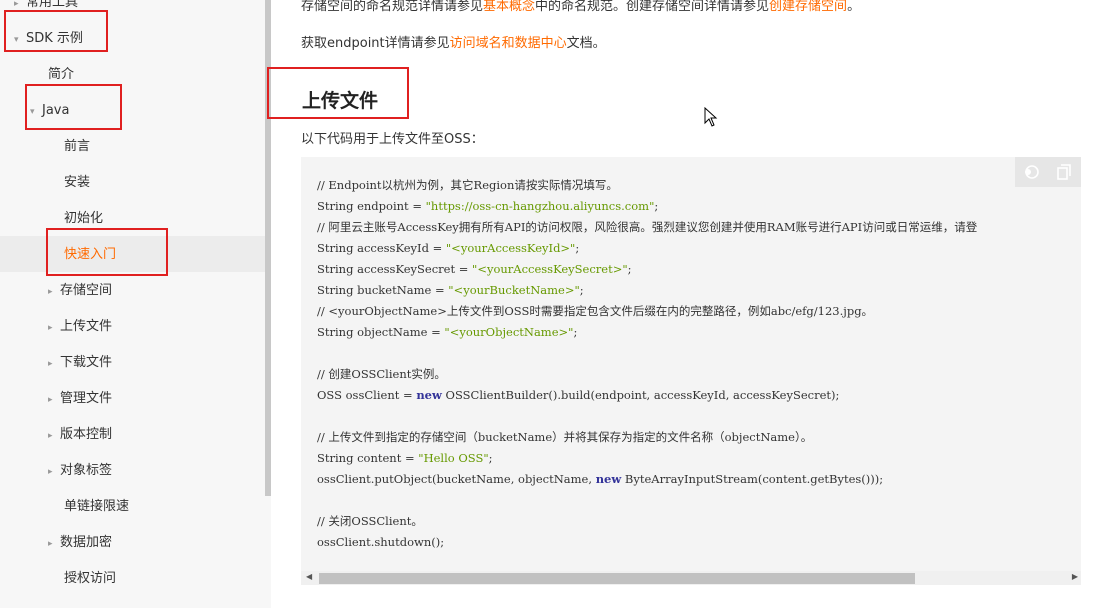 This screenshot has width=1101, height=608. What do you see at coordinates (854, 7) in the screenshot?
I see `paragraph-text: 。` at bounding box center [854, 7].